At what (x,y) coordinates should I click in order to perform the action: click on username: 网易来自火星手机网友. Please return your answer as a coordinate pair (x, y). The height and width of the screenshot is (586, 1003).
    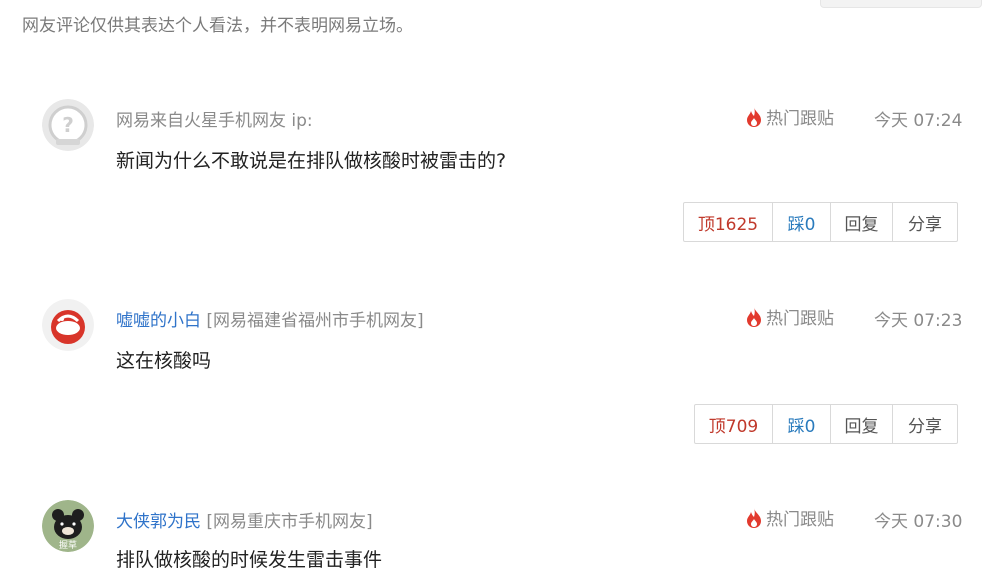
    Looking at the image, I should click on (201, 121).